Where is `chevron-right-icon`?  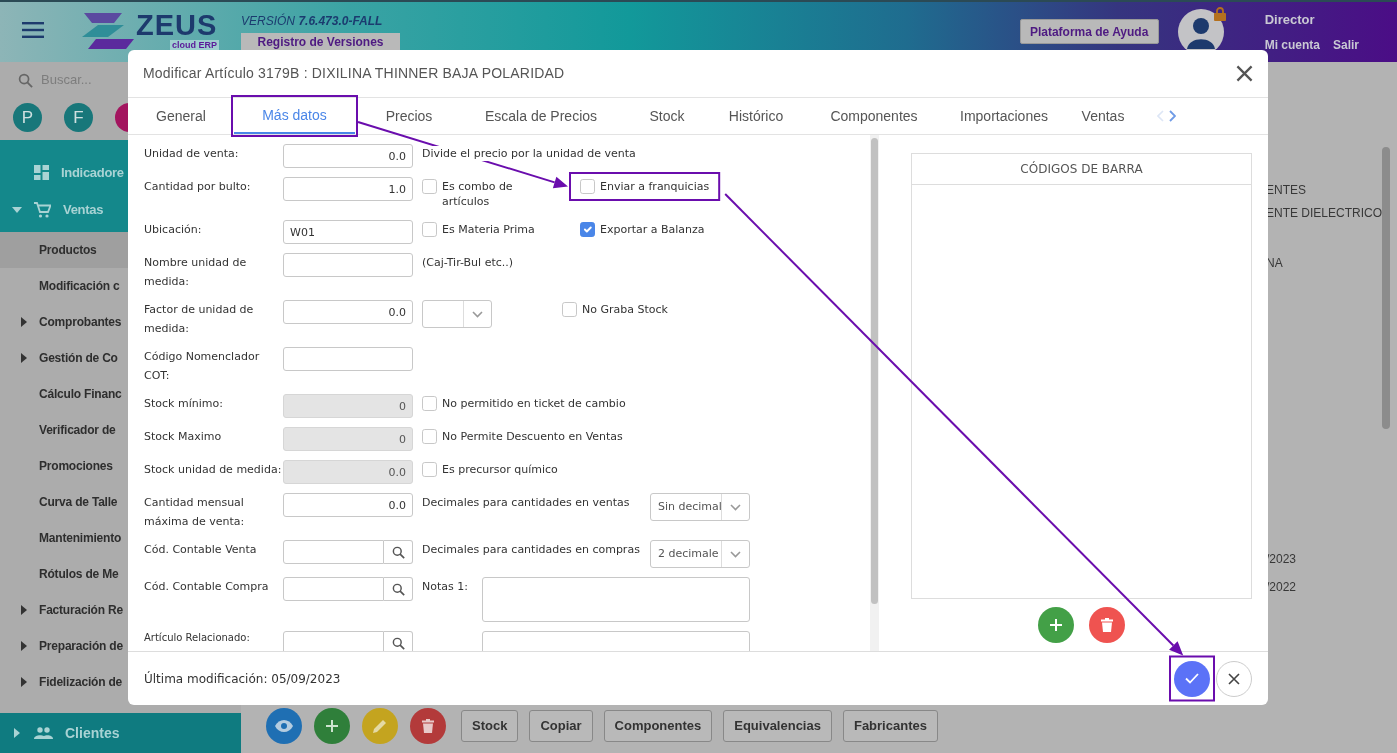 chevron-right-icon is located at coordinates (1172, 116).